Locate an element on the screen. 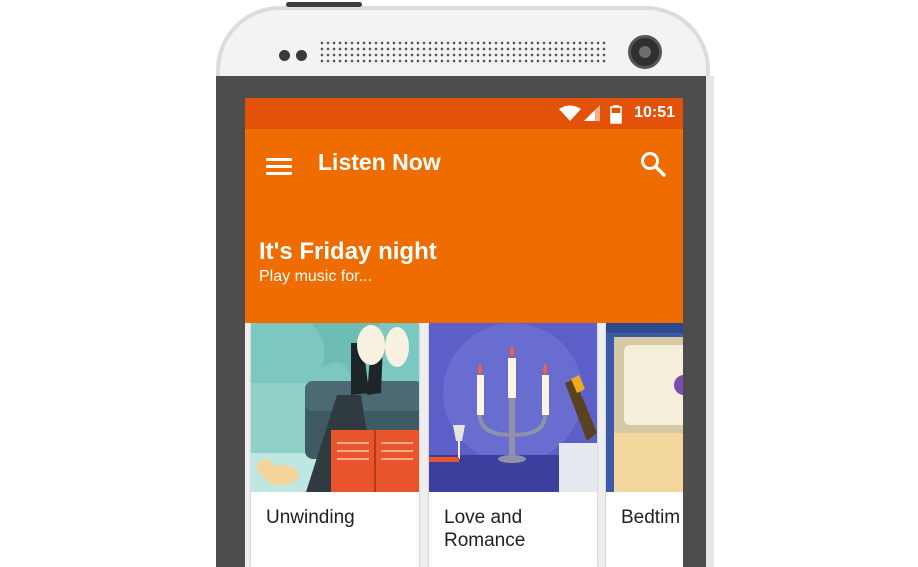 This screenshot has height=567, width=918. hero-headline: It's Friday night is located at coordinates (348, 251).